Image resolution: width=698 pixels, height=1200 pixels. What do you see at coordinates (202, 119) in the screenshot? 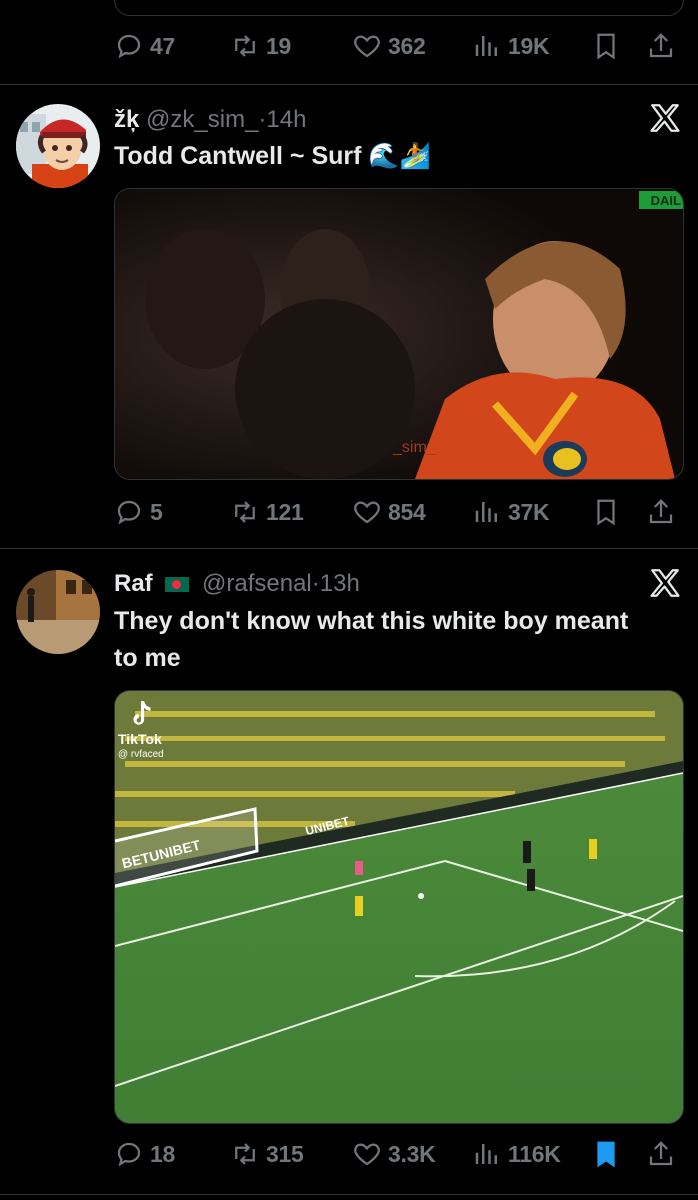
I see `handle: @zk_sim_` at bounding box center [202, 119].